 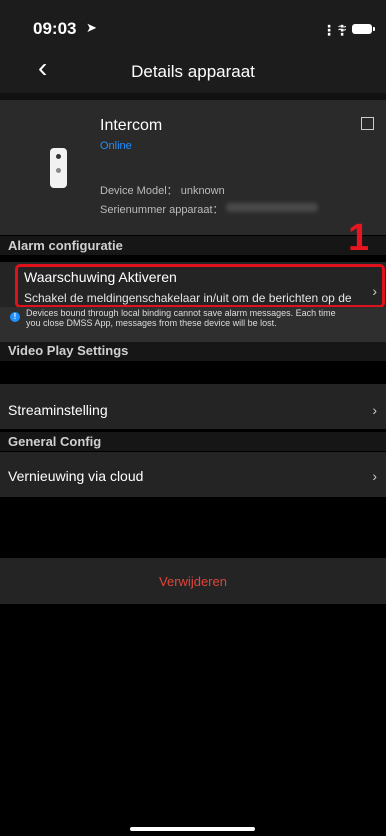 I want to click on info-icon: !, so click(x=15, y=317).